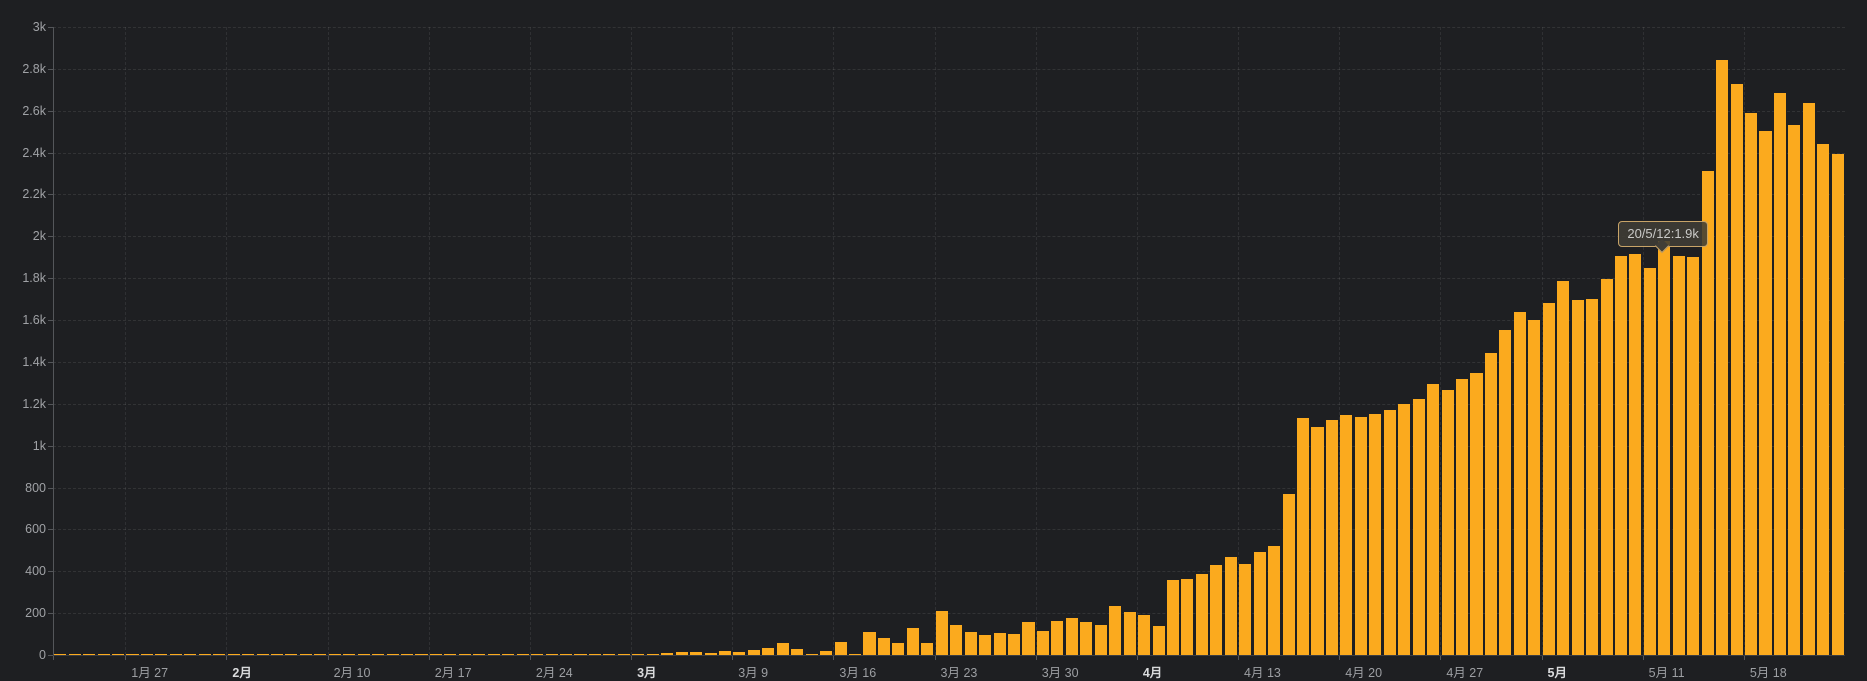 The width and height of the screenshot is (1867, 681). Describe the element at coordinates (1666, 673) in the screenshot. I see `x-axis-label: 5月 11` at that location.